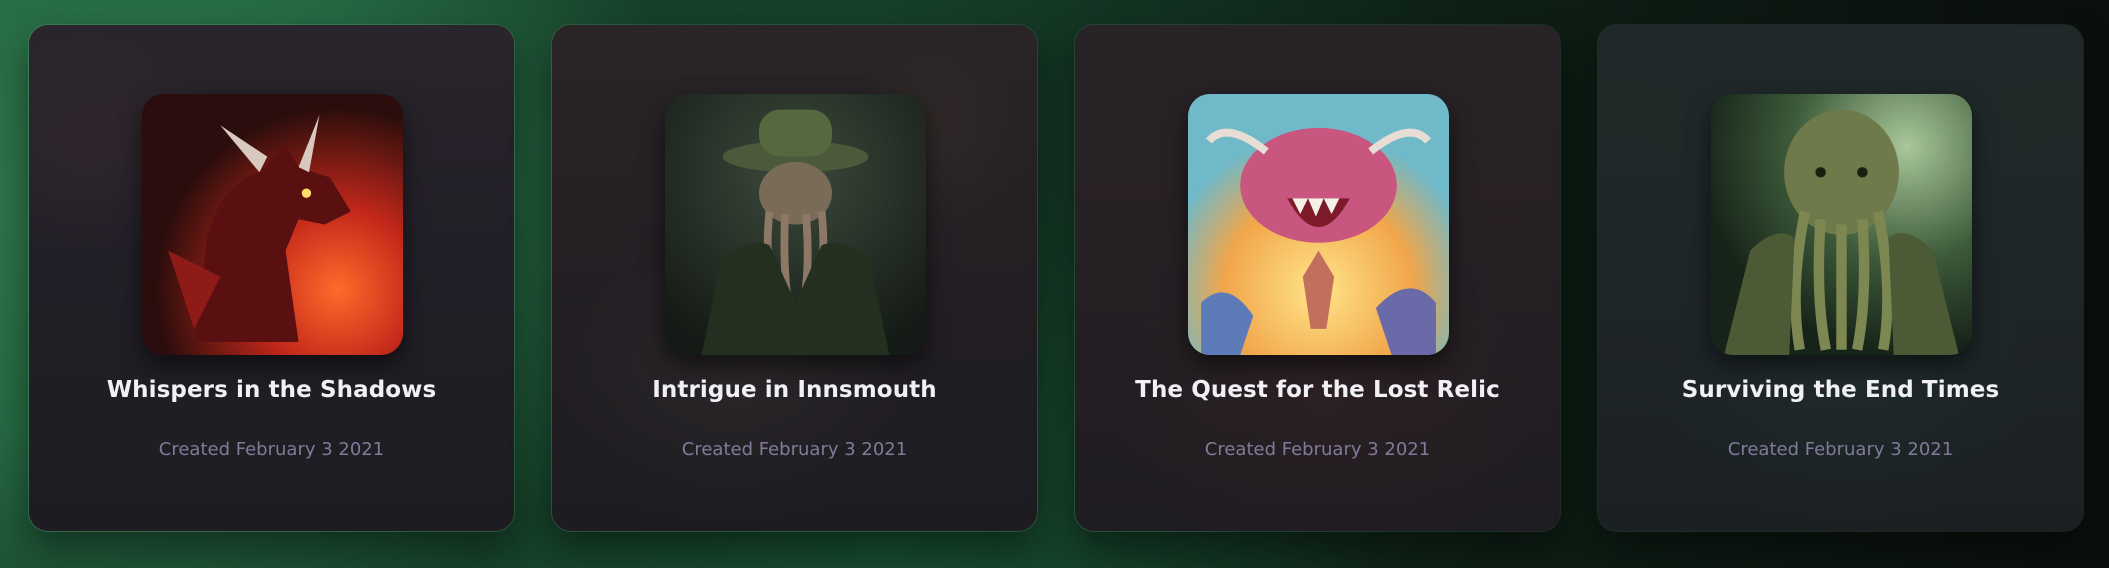 The width and height of the screenshot is (2109, 568). I want to click on cthulhu-image, so click(1841, 224).